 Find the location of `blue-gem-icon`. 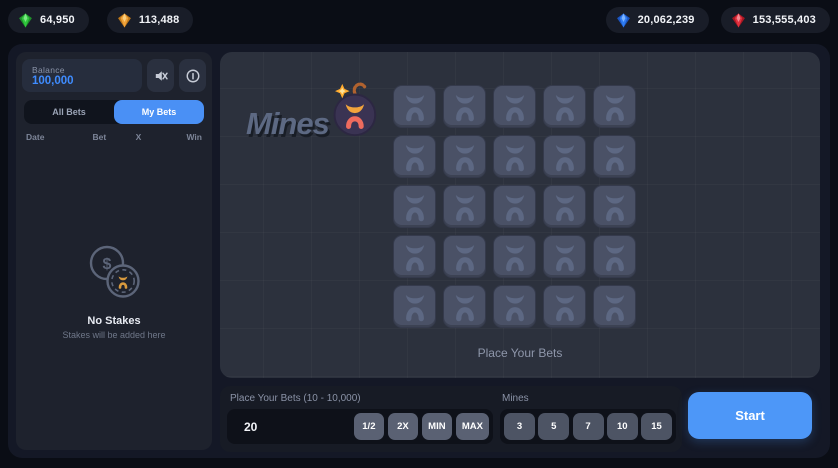

blue-gem-icon is located at coordinates (623, 20).